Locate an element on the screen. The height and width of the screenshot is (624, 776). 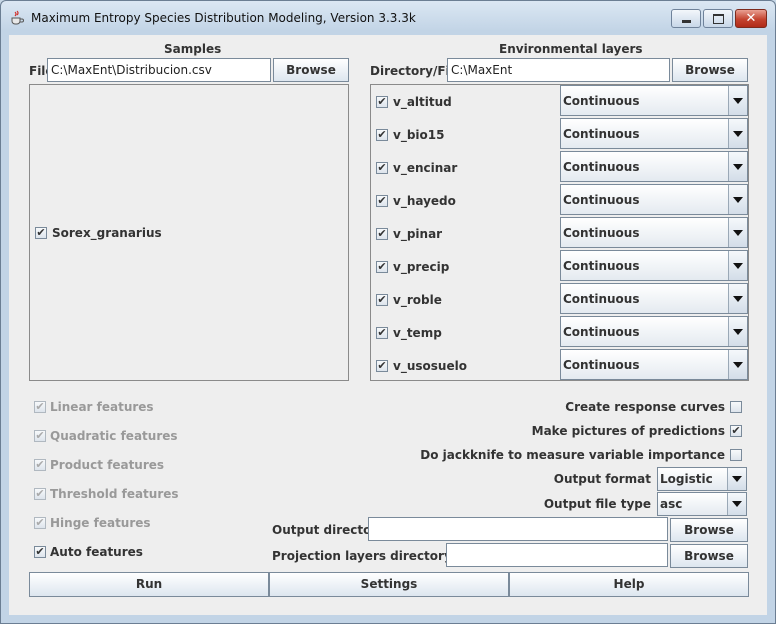
env-browse-button: Browse is located at coordinates (710, 70).